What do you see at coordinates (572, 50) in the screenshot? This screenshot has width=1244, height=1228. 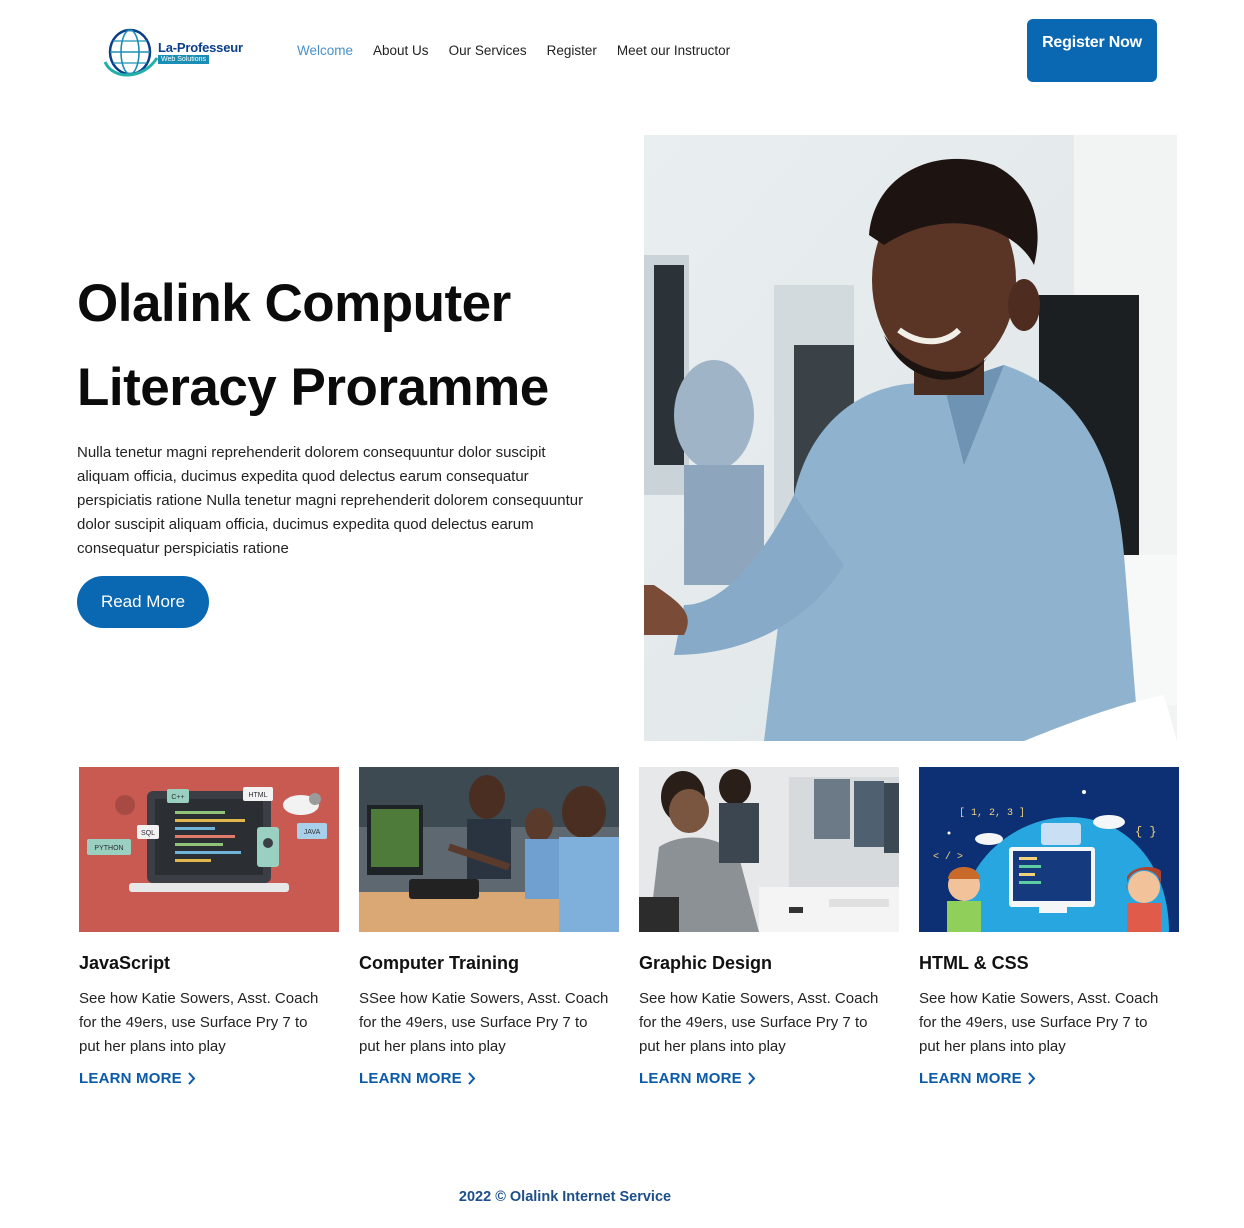 I see `nav-item-register: Register` at bounding box center [572, 50].